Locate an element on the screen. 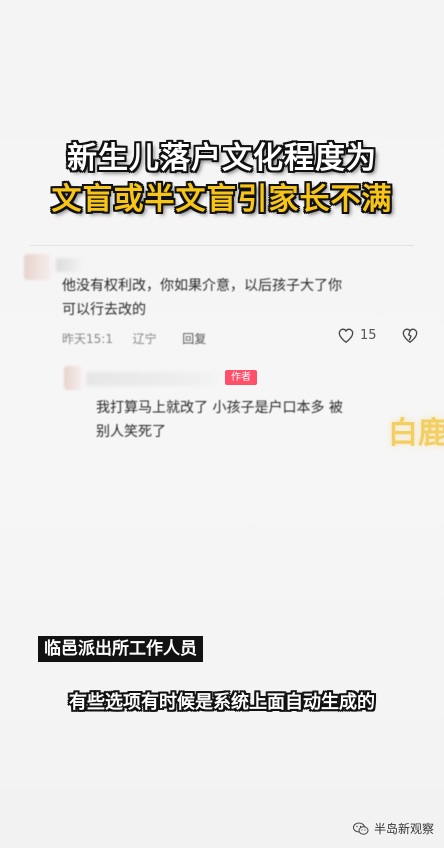 This screenshot has width=444, height=848. comment-text: 他没有权利改，你如果介意，以后孩子大了你 可以行去改的 is located at coordinates (242, 298).